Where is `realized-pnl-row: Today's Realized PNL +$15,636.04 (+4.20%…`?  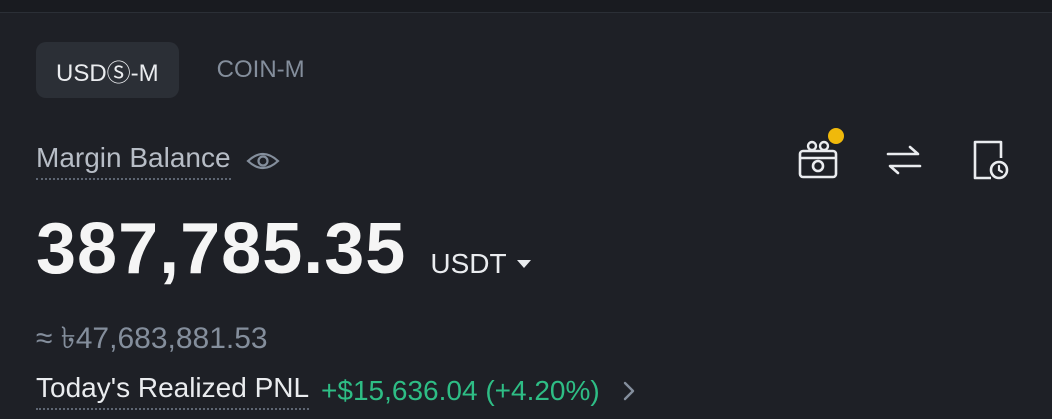 realized-pnl-row: Today's Realized PNL +$15,636.04 (+4.20%… is located at coordinates (338, 391).